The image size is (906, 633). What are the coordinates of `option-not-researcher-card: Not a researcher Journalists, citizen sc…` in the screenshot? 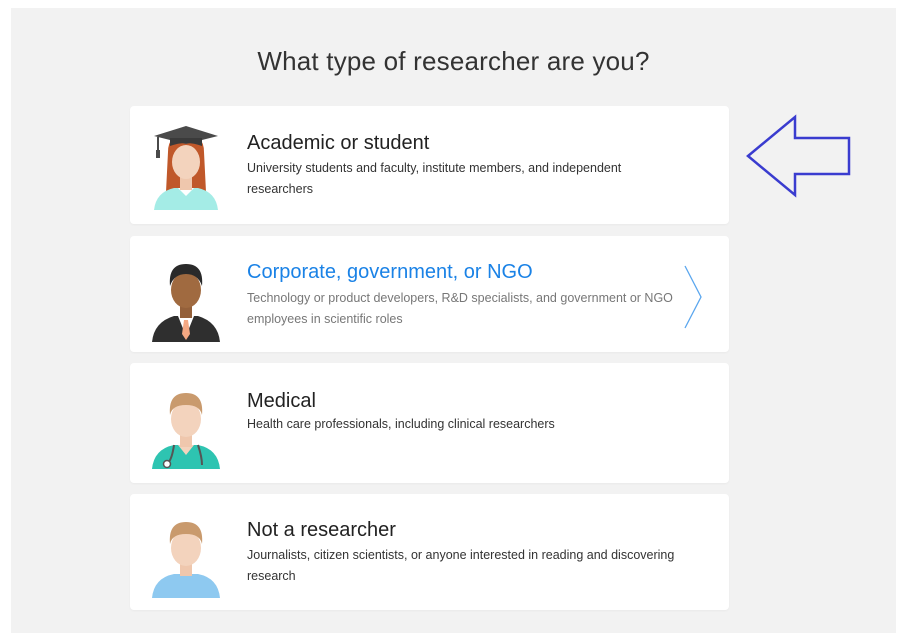 It's located at (429, 552).